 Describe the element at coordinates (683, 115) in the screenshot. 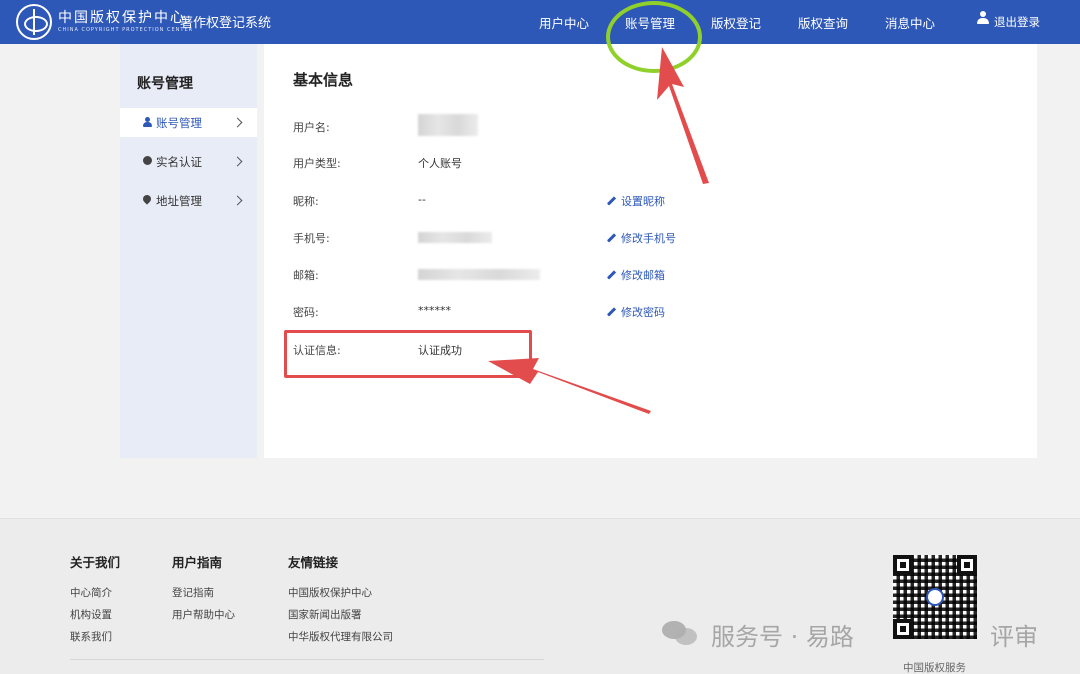

I see `arrow-to-account-nav` at that location.